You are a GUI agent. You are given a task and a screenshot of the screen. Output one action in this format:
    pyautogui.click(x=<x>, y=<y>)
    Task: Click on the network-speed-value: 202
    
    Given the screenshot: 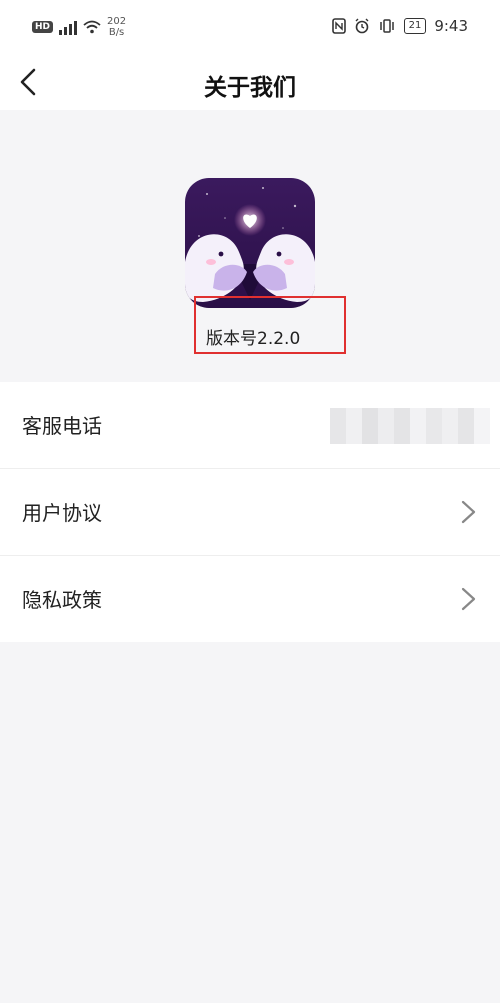 What is the action you would take?
    pyautogui.click(x=117, y=21)
    